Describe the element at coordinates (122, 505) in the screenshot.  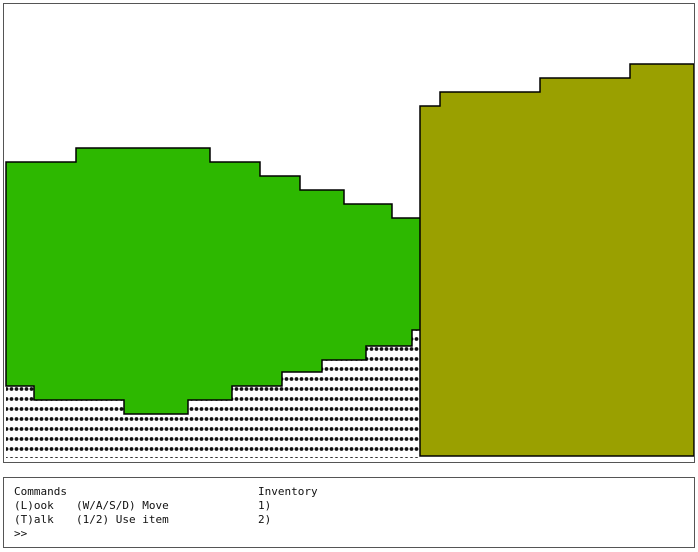
I see `move-command: (W/A/S/D) Move` at that location.